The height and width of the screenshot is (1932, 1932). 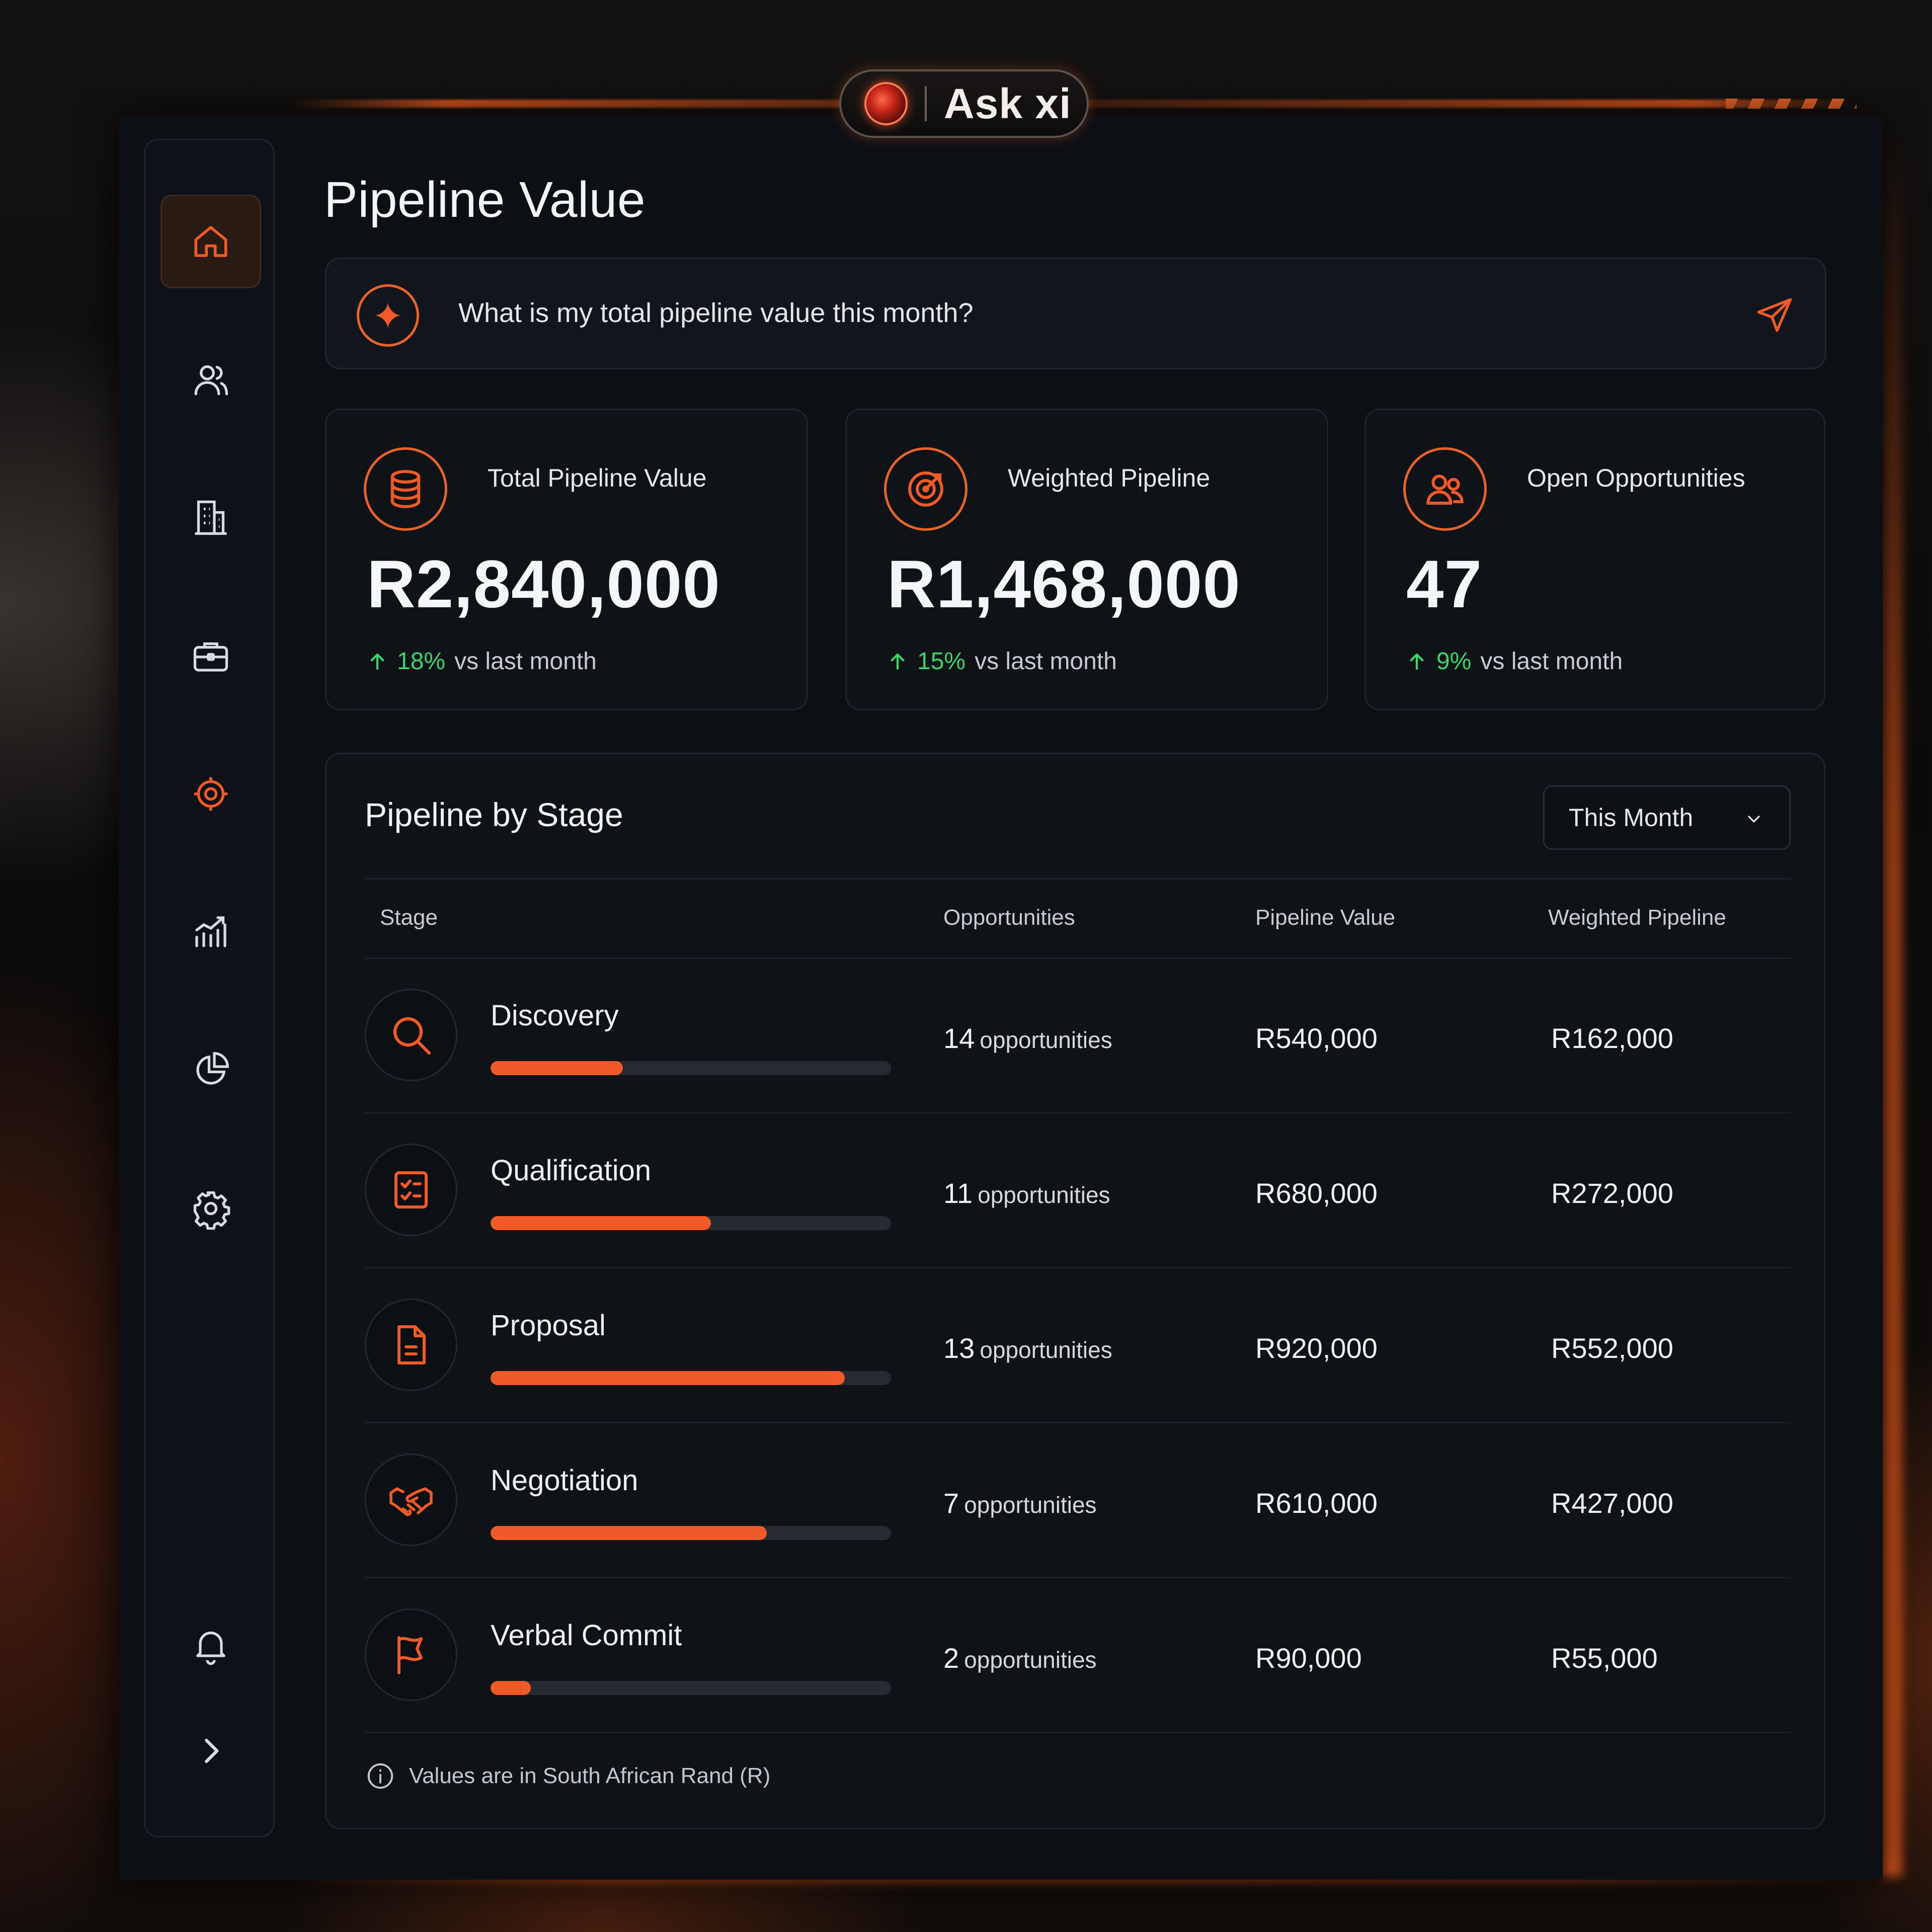 I want to click on stage-opportunities: 13 opportunities, so click(x=1027, y=1348).